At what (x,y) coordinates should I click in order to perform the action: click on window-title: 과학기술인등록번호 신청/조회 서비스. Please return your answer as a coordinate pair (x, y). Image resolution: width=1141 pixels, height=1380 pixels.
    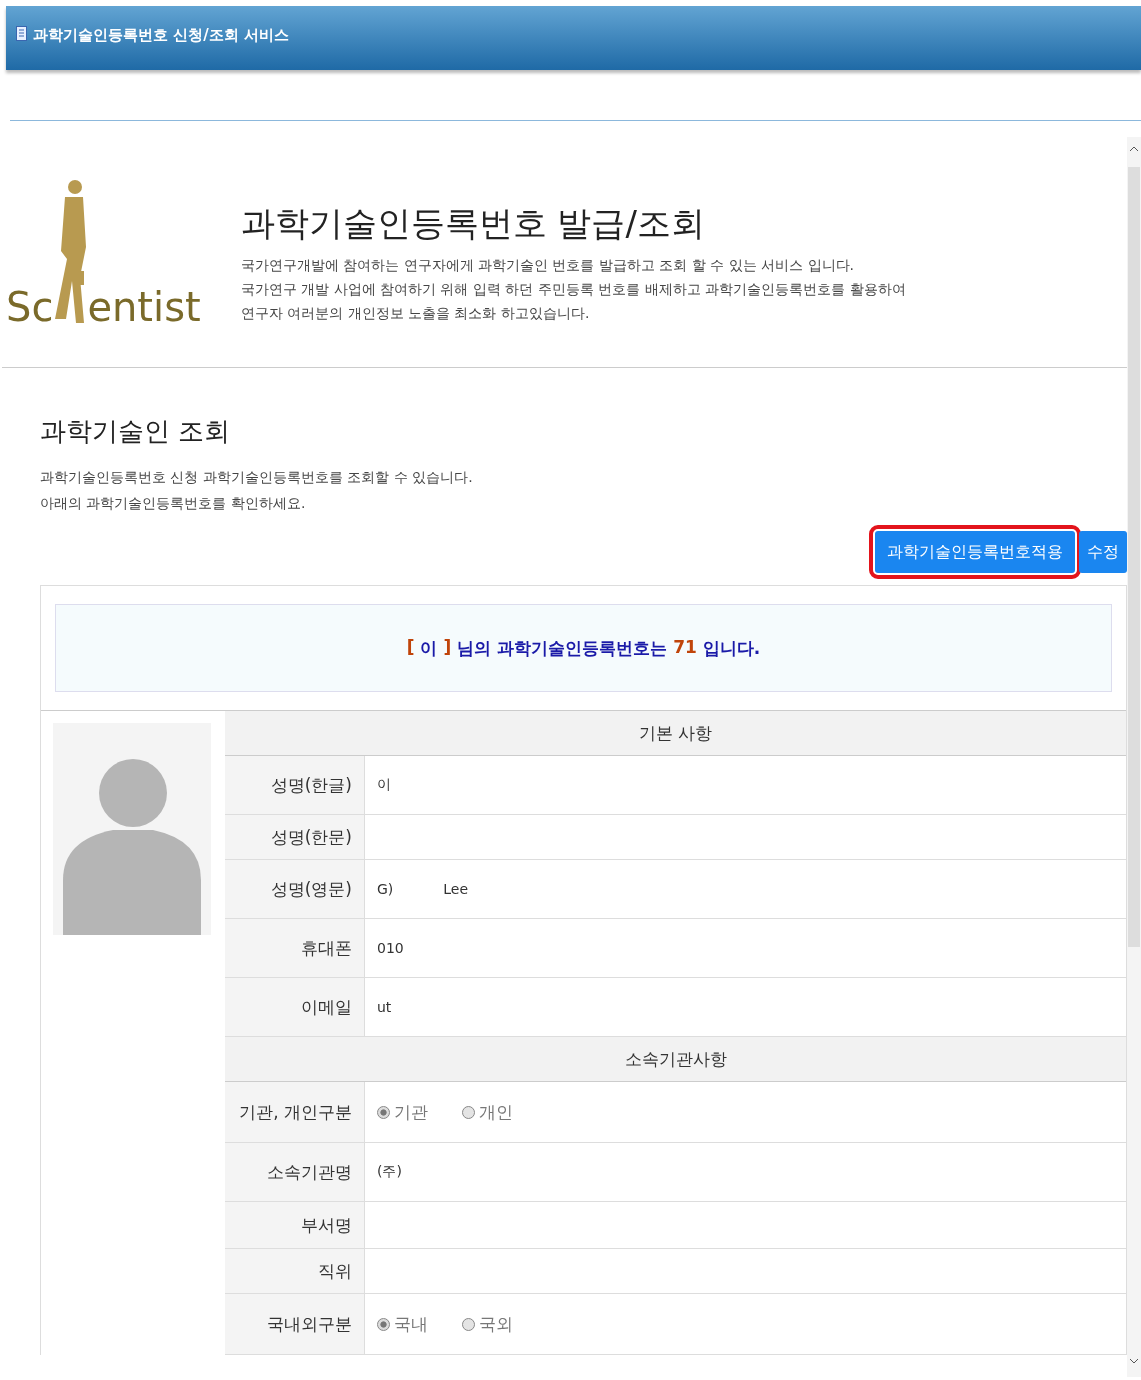
    Looking at the image, I should click on (161, 35).